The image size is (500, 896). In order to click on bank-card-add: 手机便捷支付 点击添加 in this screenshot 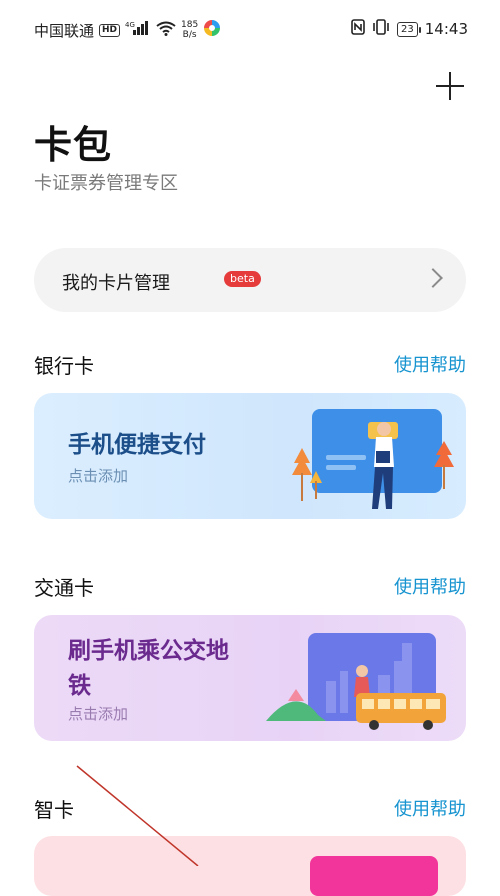, I will do `click(250, 456)`.